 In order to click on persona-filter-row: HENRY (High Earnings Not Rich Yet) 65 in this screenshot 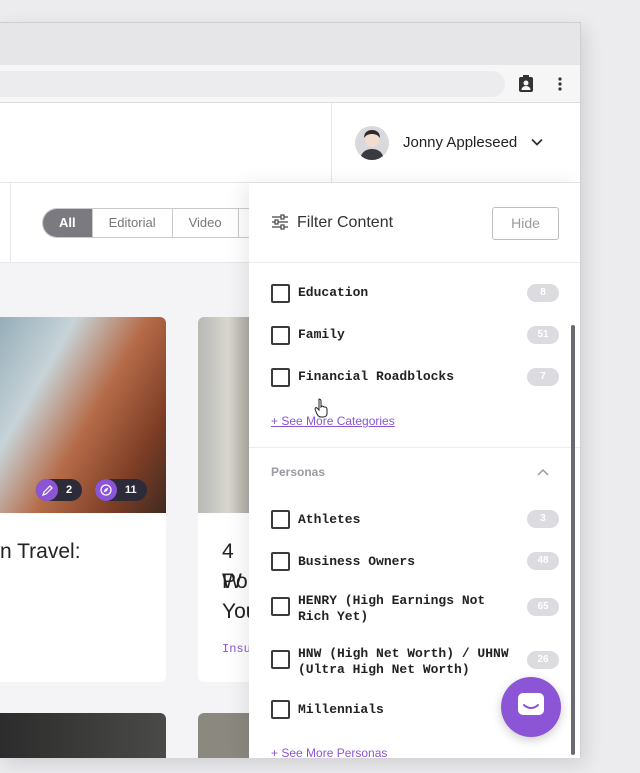, I will do `click(415, 608)`.